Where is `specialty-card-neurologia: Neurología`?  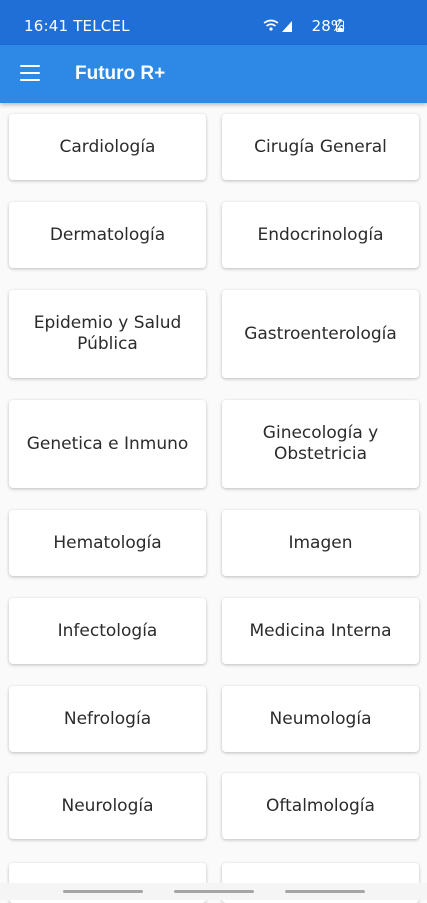 specialty-card-neurologia: Neurología is located at coordinates (107, 806).